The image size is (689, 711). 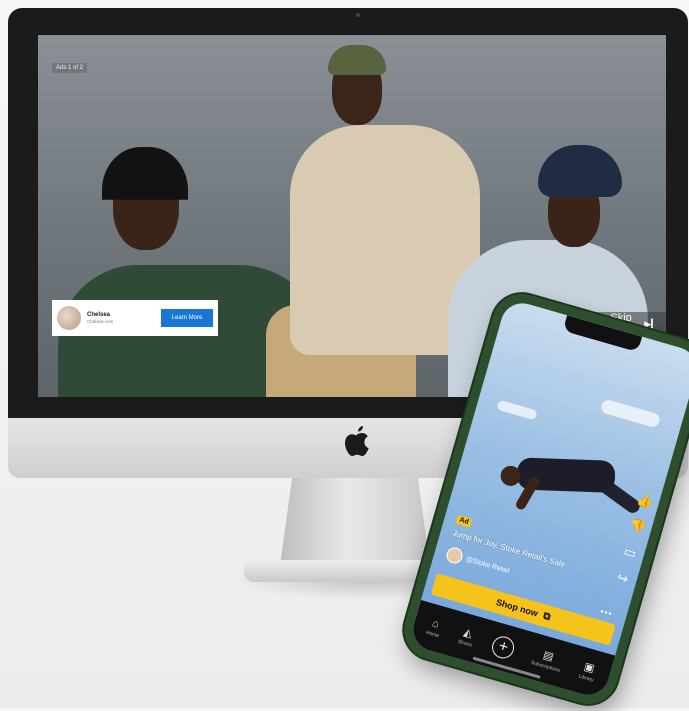 What do you see at coordinates (548, 655) in the screenshot?
I see `subscriptions-icon: ▤` at bounding box center [548, 655].